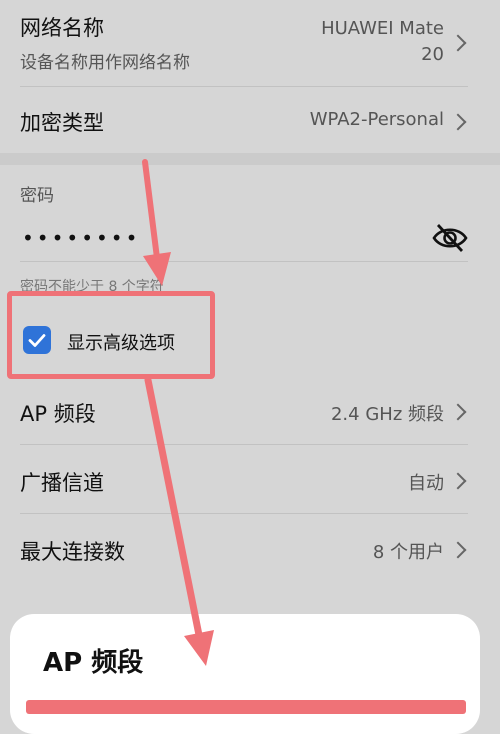 This screenshot has height=734, width=500. Describe the element at coordinates (426, 483) in the screenshot. I see `broadcast-channel-value: 自动` at that location.